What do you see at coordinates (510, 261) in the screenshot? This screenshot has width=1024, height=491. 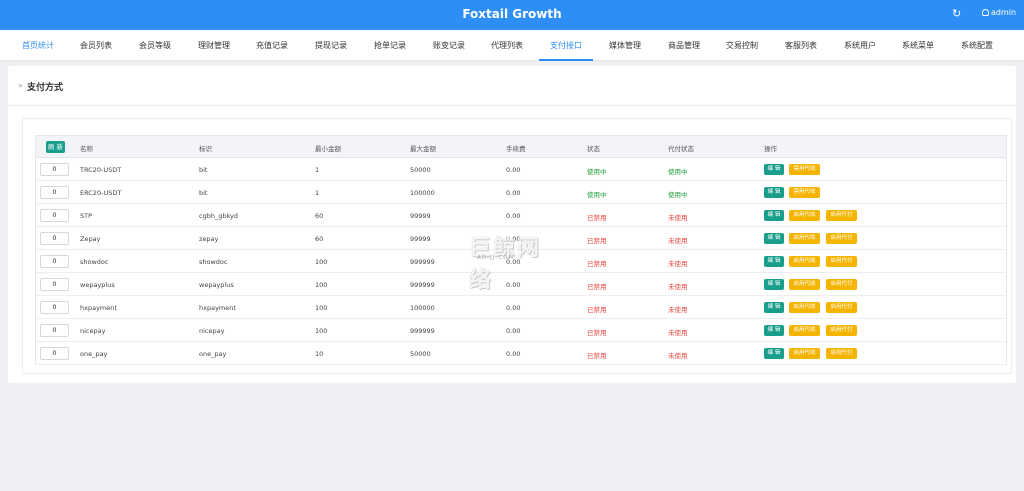 I see `watermark: 巨鲸网络 AD-JJ.COM` at bounding box center [510, 261].